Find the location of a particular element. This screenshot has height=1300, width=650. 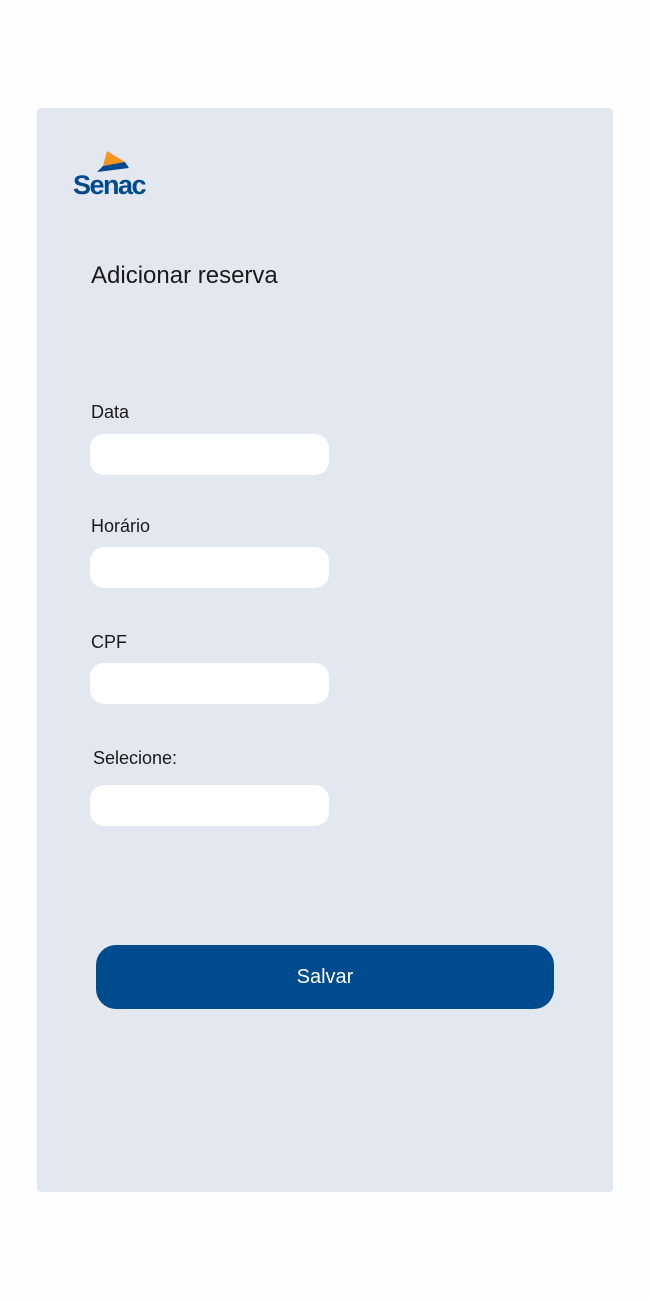

save-button: Salvar is located at coordinates (325, 977).